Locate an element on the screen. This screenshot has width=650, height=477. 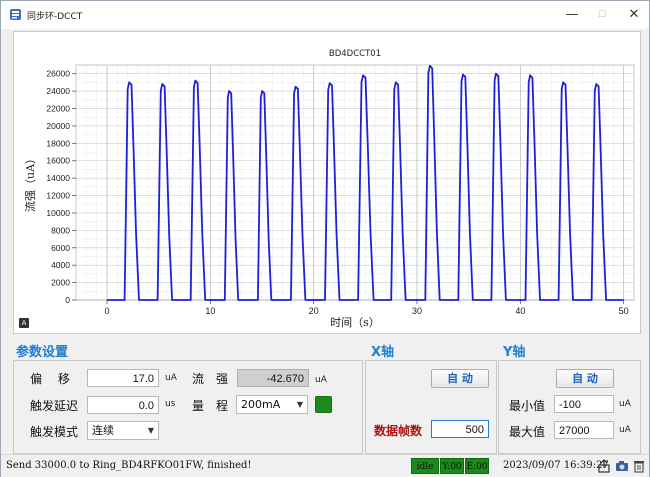
current-readout: -42.670 is located at coordinates (273, 378).